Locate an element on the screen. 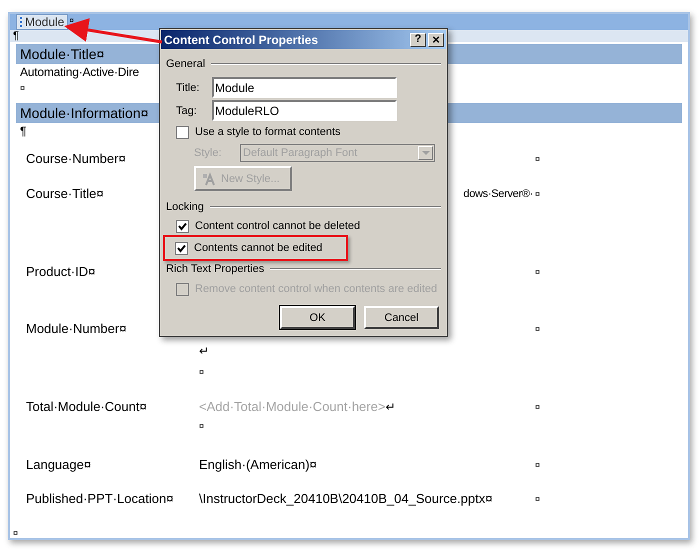 The image size is (700, 550). field-label: Title: is located at coordinates (188, 87).